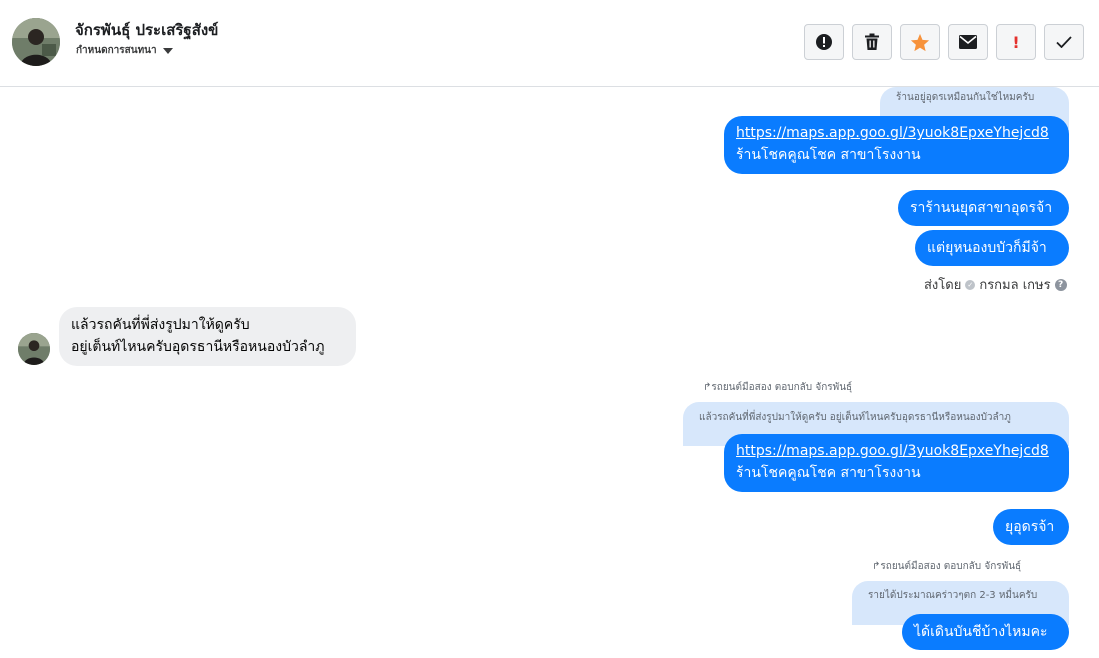 The height and width of the screenshot is (658, 1099). What do you see at coordinates (34, 349) in the screenshot?
I see `contact-avatar-small` at bounding box center [34, 349].